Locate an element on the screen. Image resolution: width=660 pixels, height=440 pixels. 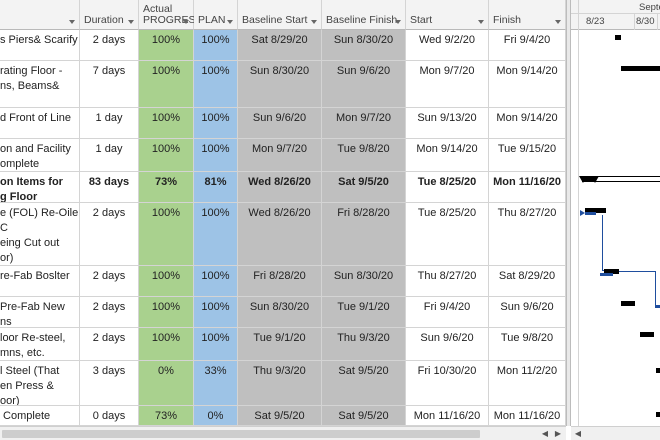
duration-cell: 0 days is located at coordinates (109, 415).